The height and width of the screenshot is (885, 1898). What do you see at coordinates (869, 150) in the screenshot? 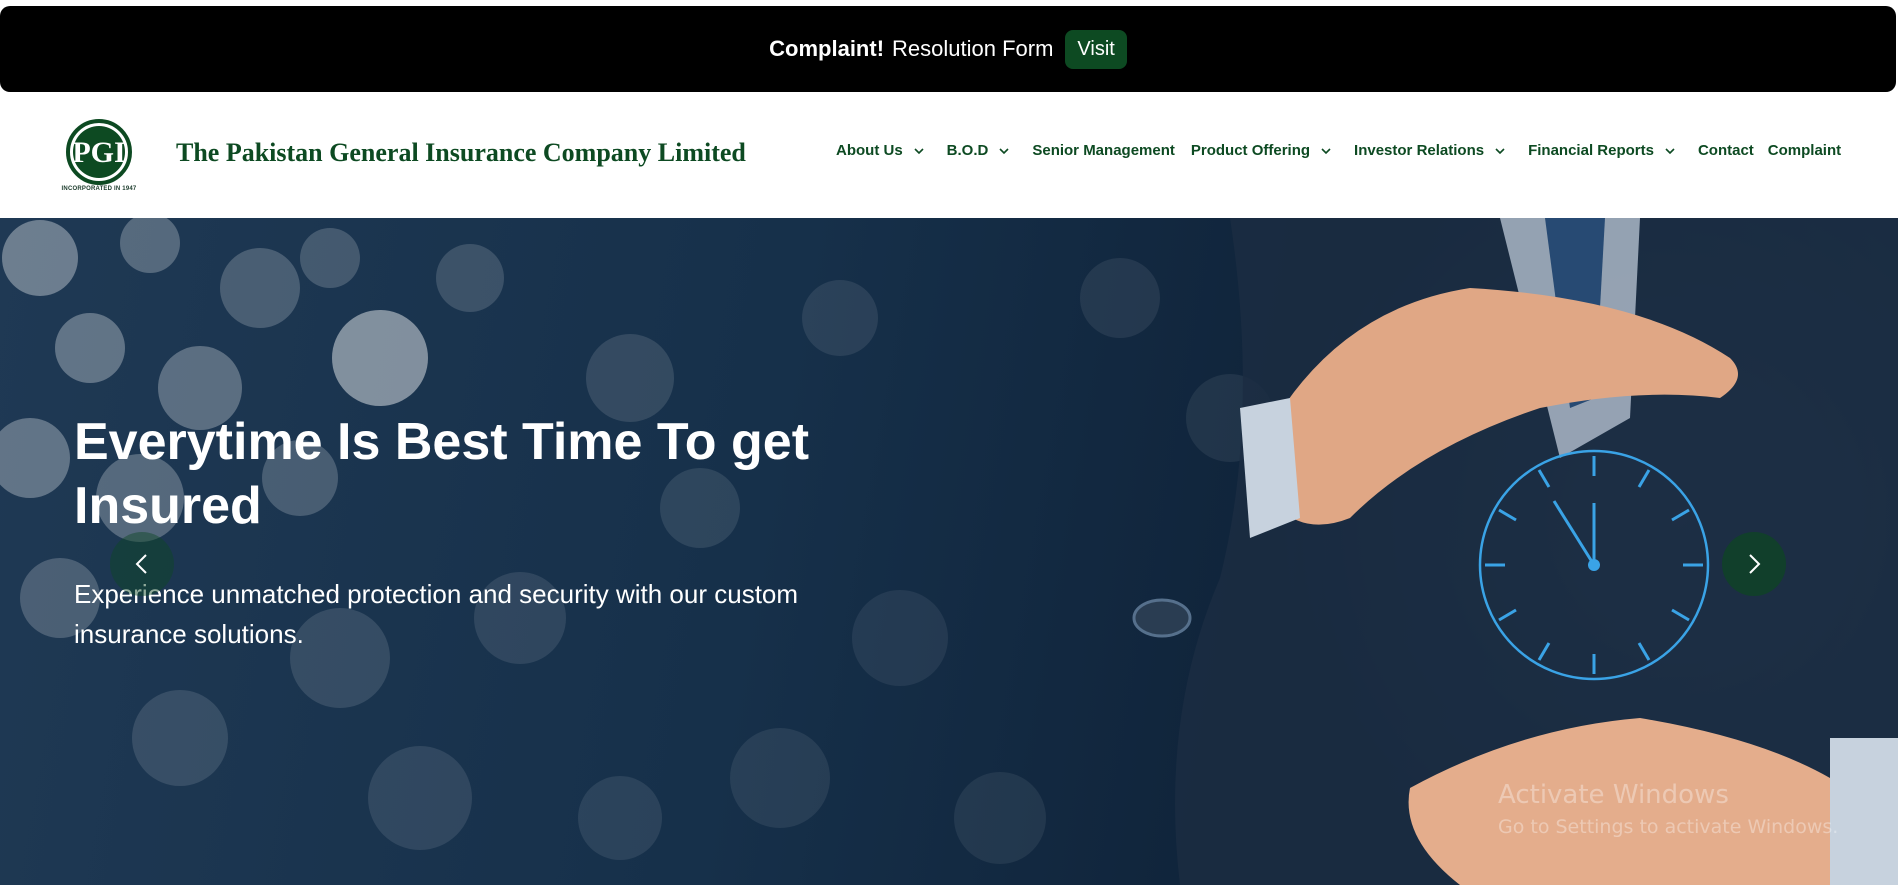
I see `nav-label: About Us` at bounding box center [869, 150].